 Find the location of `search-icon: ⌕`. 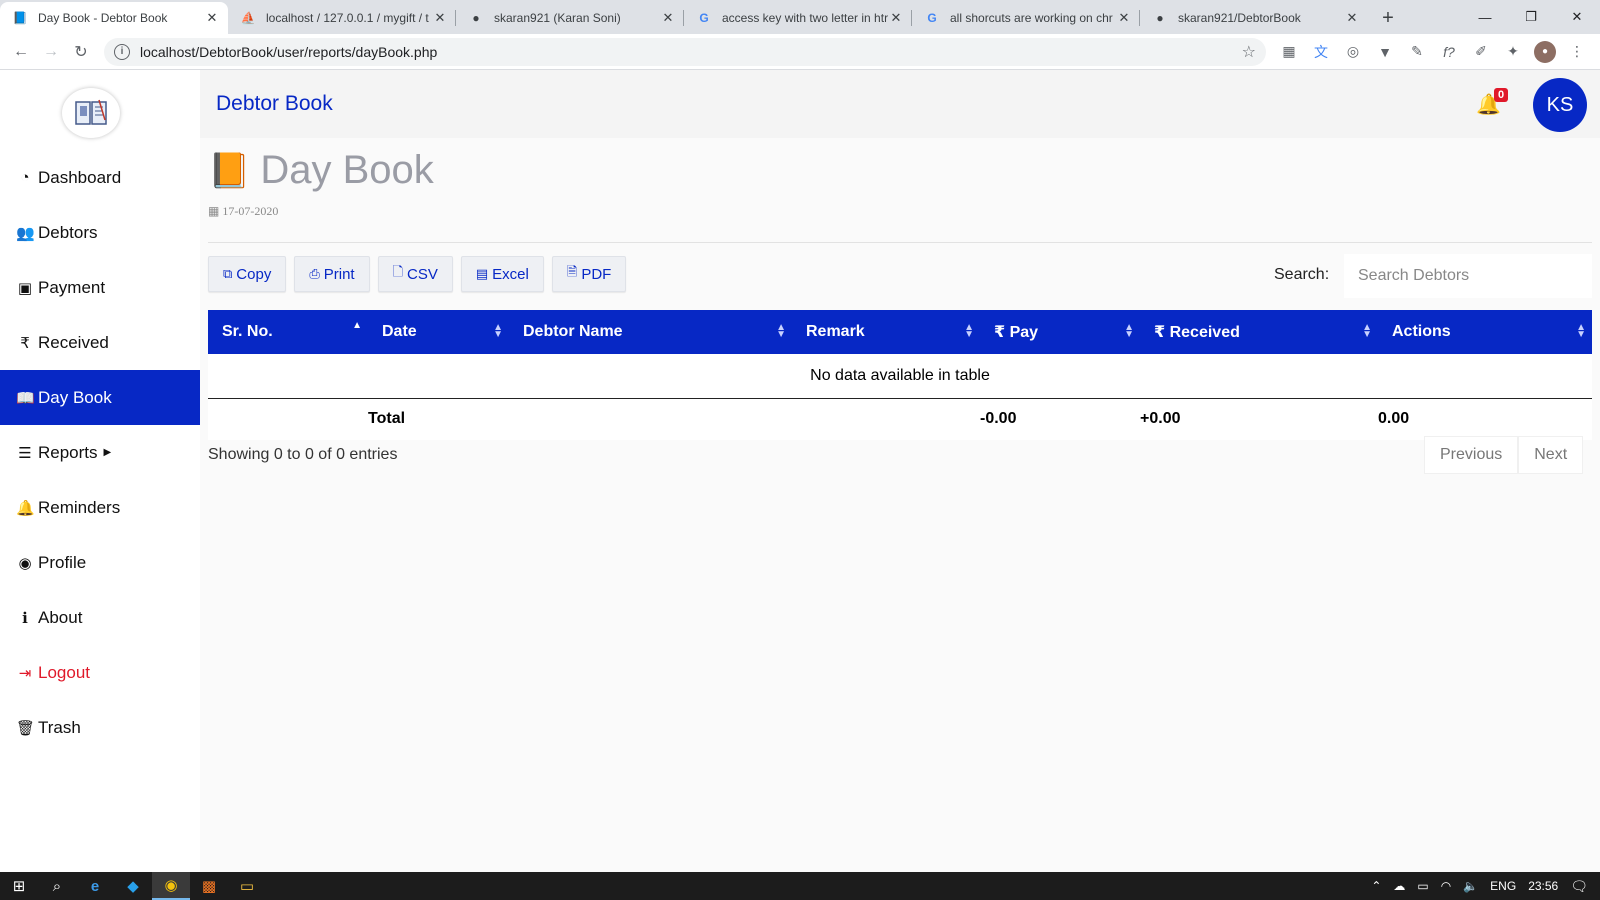

search-icon: ⌕ is located at coordinates (57, 886).